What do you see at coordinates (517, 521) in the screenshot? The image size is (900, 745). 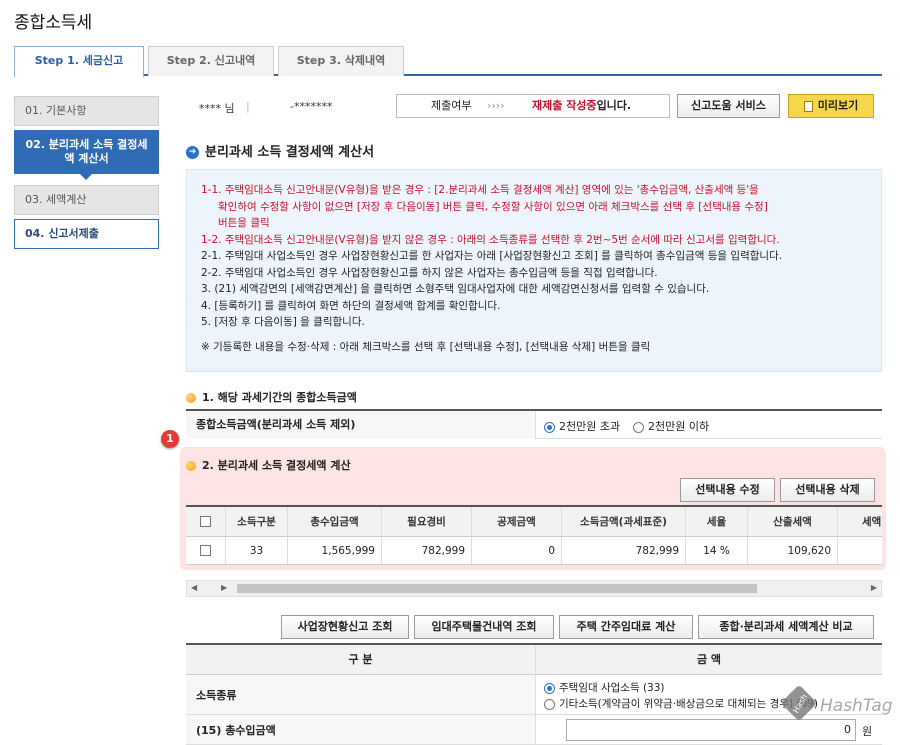 I see `header-deduction: 공제금액` at bounding box center [517, 521].